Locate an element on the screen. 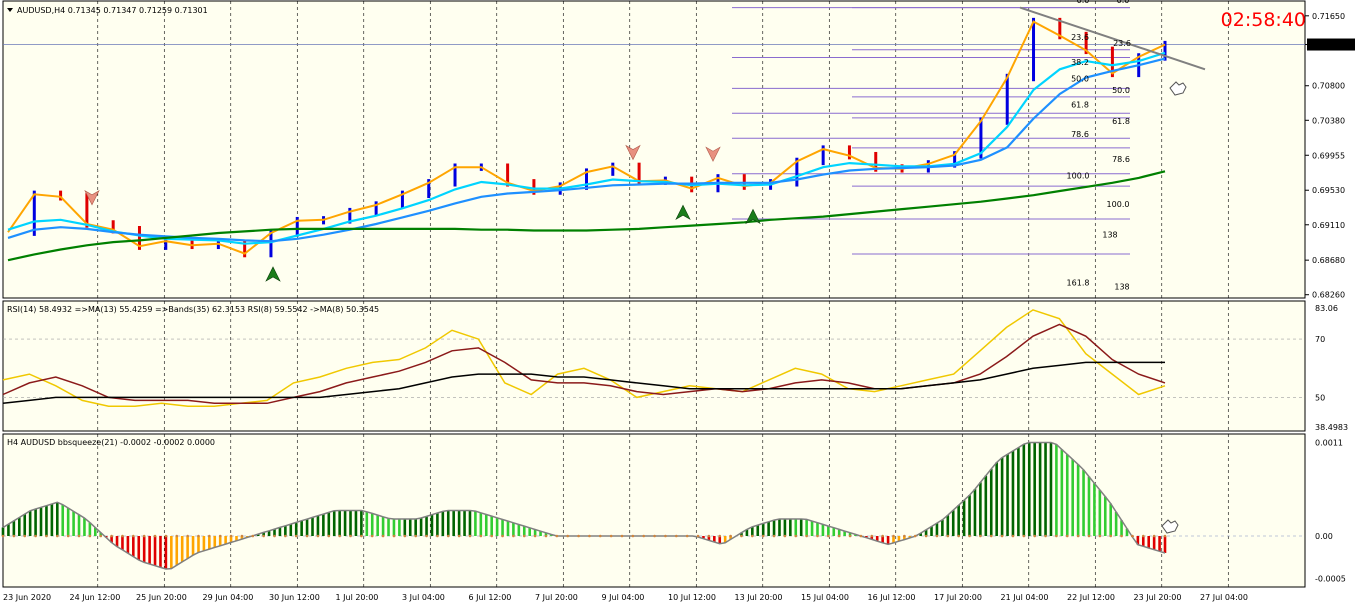 The image size is (1358, 608). time-axis-label: 13 Jul 20:00 is located at coordinates (759, 597).